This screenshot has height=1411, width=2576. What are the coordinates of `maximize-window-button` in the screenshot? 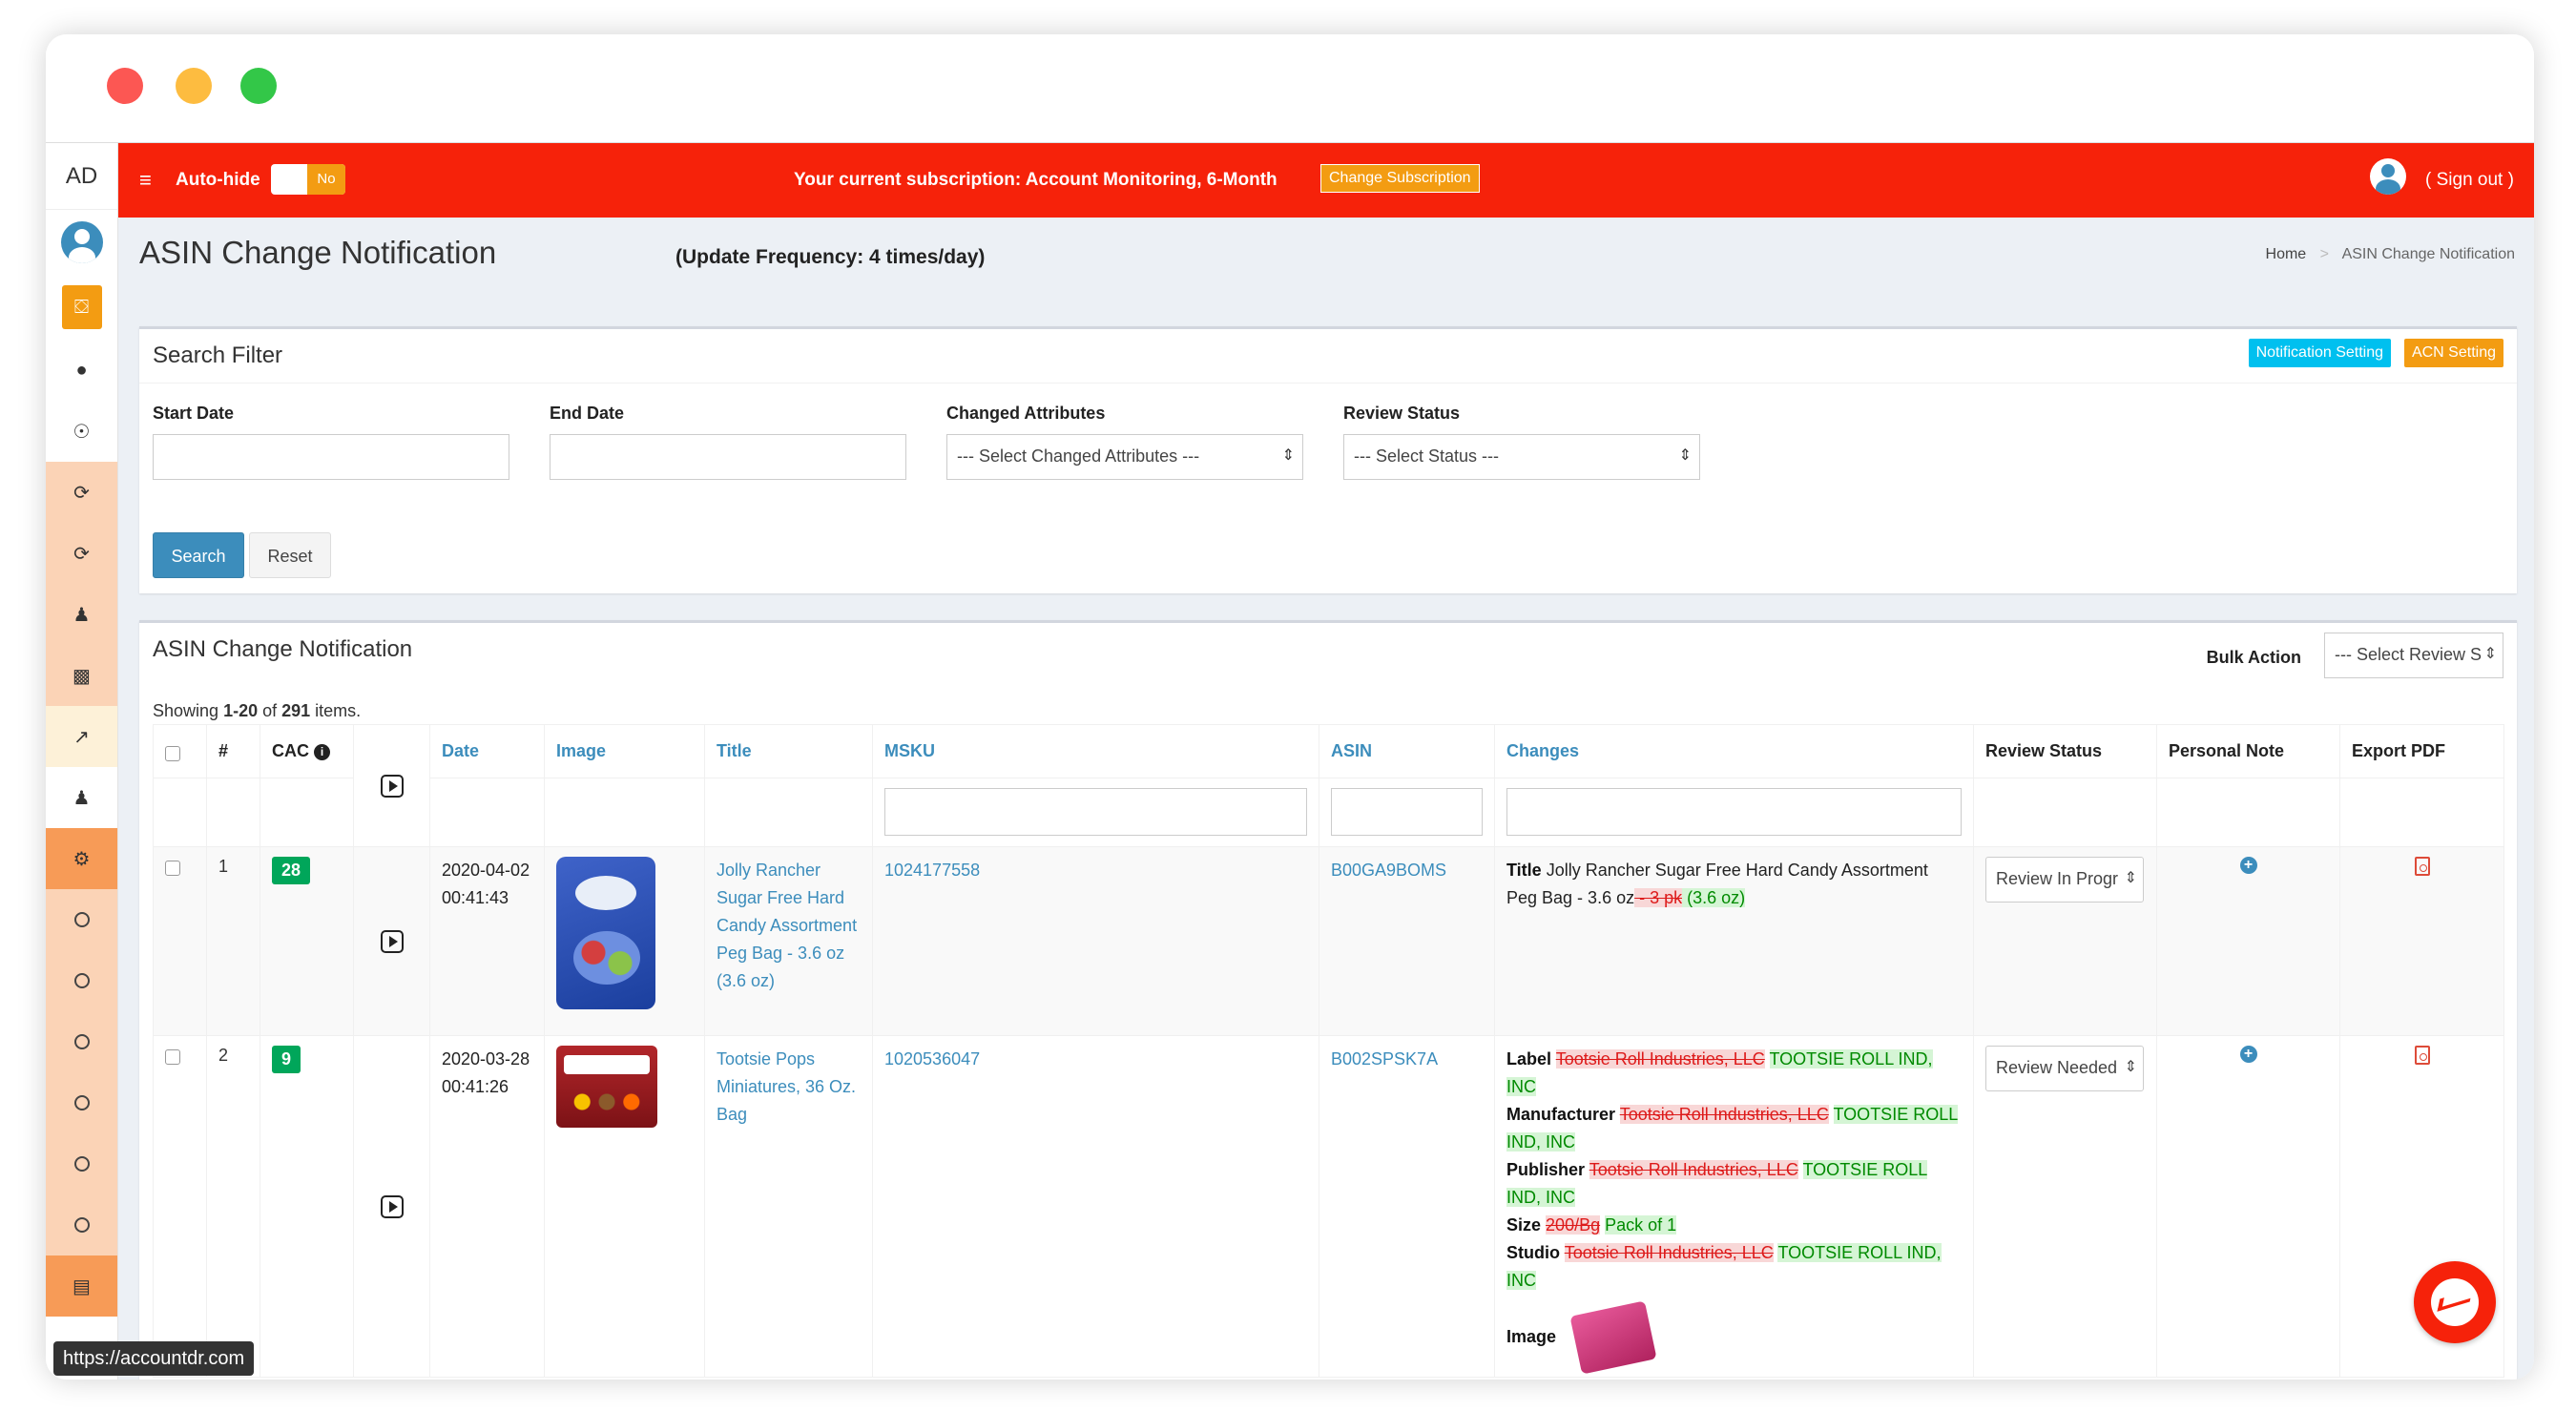 It's located at (258, 86).